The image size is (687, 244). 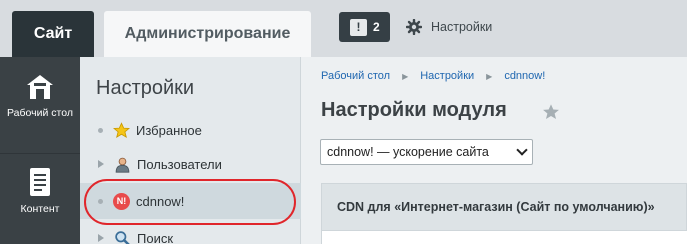 I want to click on left-menu-item-content: Контент, so click(x=40, y=191).